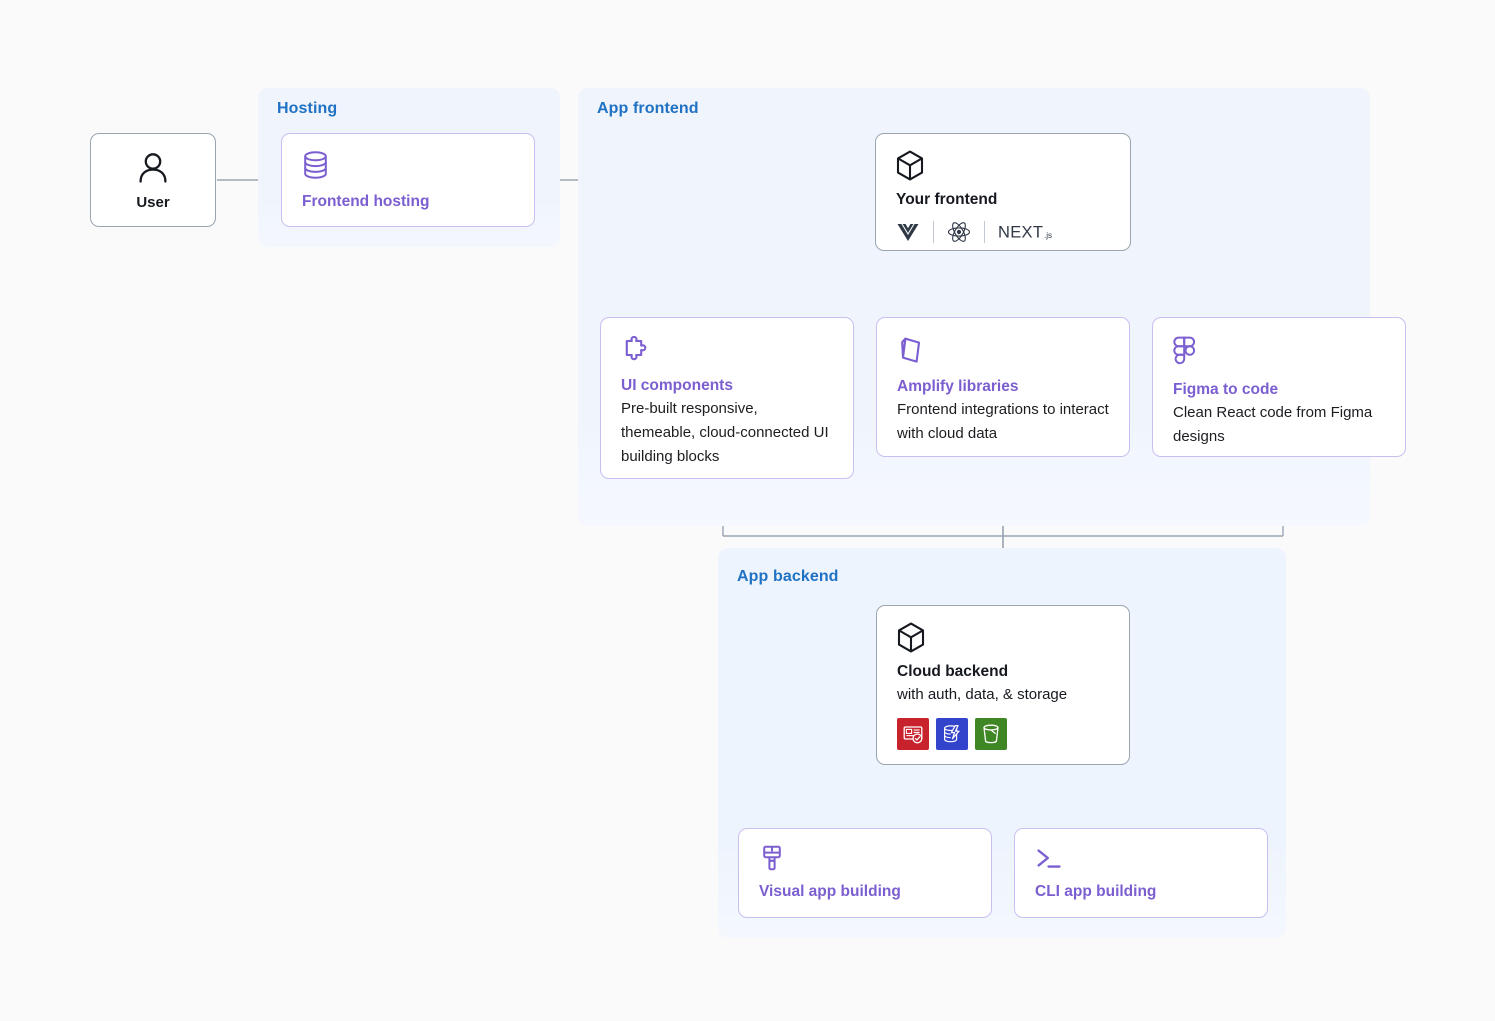 The height and width of the screenshot is (1021, 1495). I want to click on database-stack-icon, so click(408, 165).